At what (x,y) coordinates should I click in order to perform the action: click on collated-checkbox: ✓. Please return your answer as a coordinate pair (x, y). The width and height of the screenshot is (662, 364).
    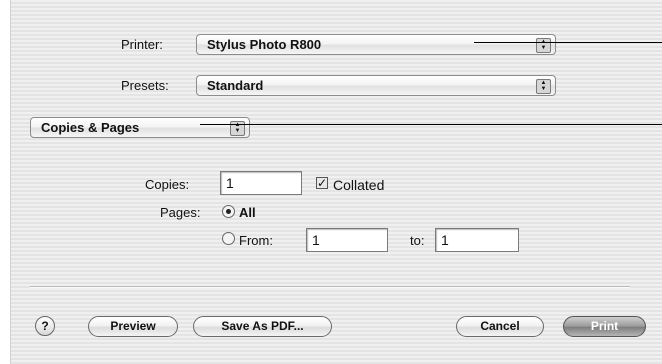
    Looking at the image, I should click on (322, 183).